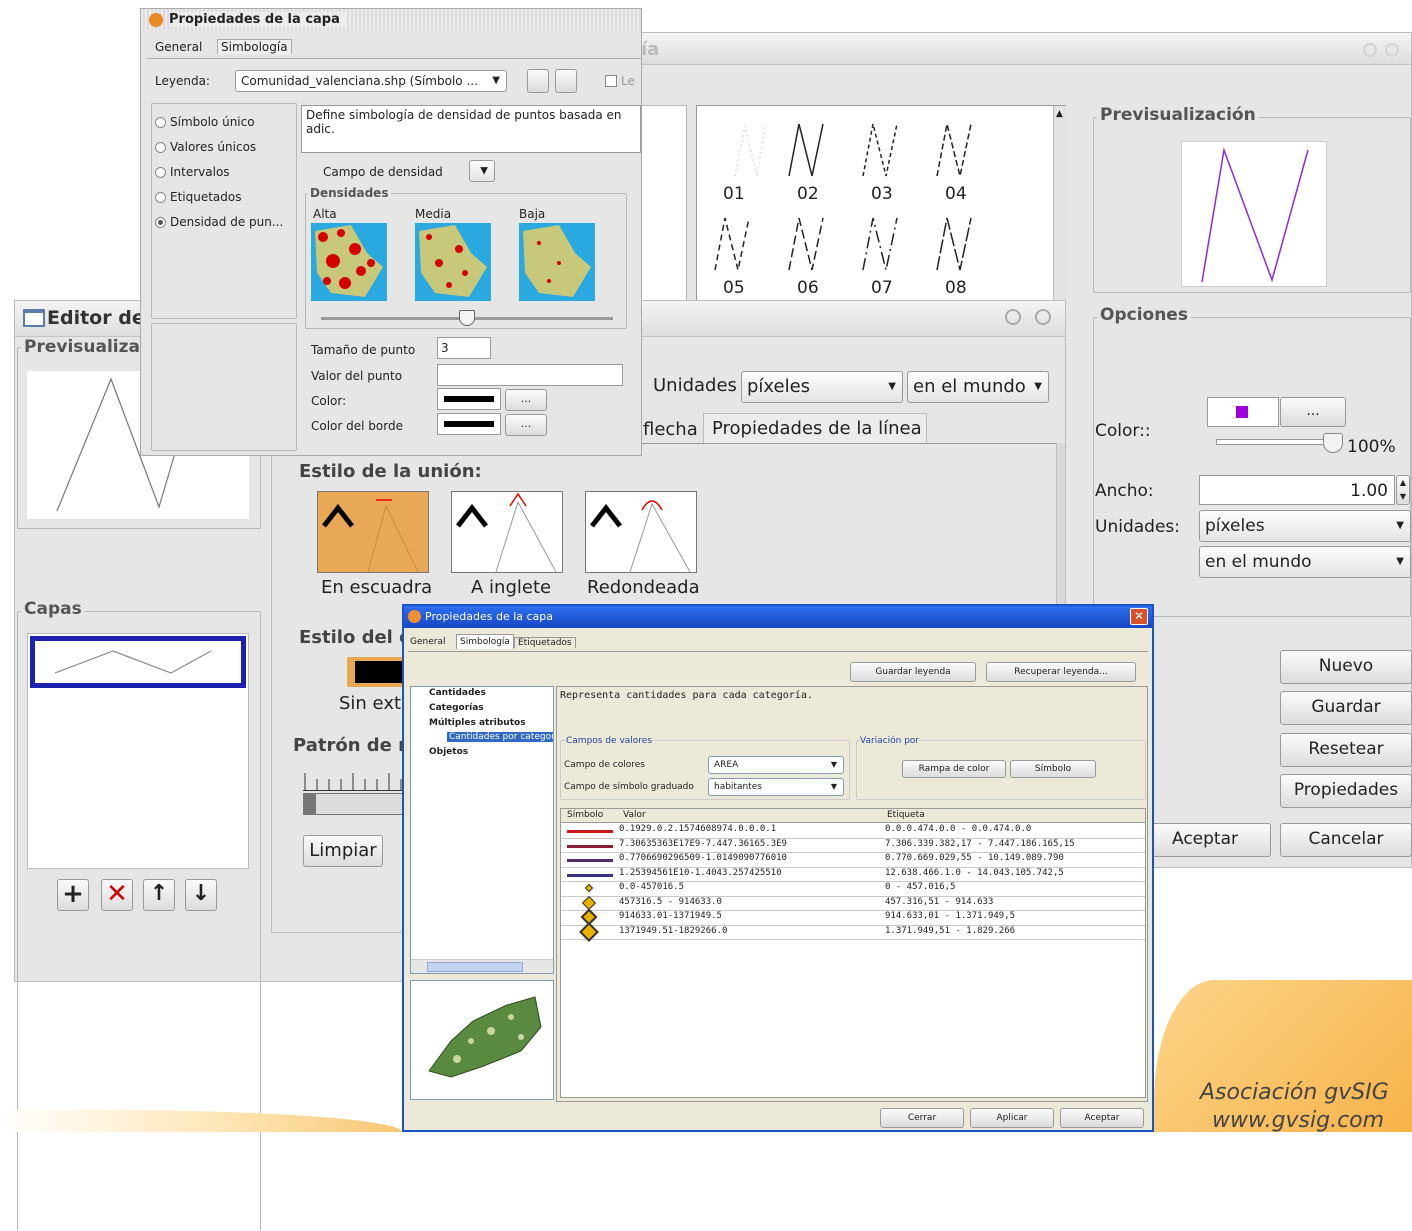 The height and width of the screenshot is (1231, 1412). Describe the element at coordinates (343, 851) in the screenshot. I see `clear-button: Limpiar` at that location.